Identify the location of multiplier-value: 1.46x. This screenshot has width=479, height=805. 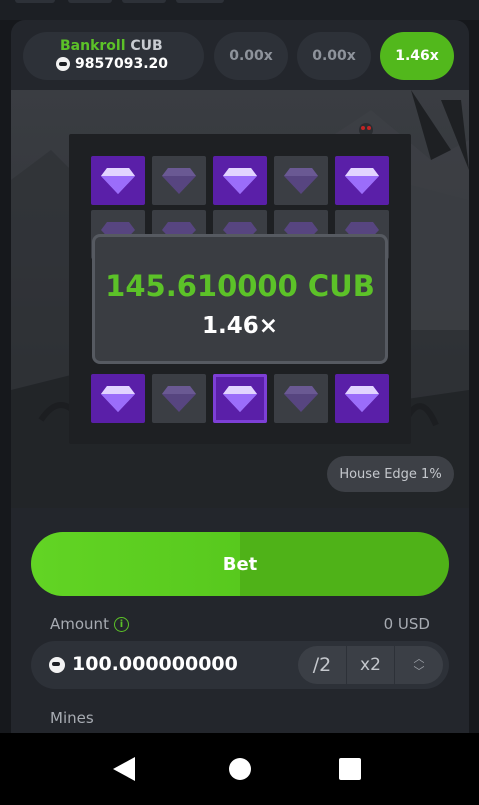
(417, 56).